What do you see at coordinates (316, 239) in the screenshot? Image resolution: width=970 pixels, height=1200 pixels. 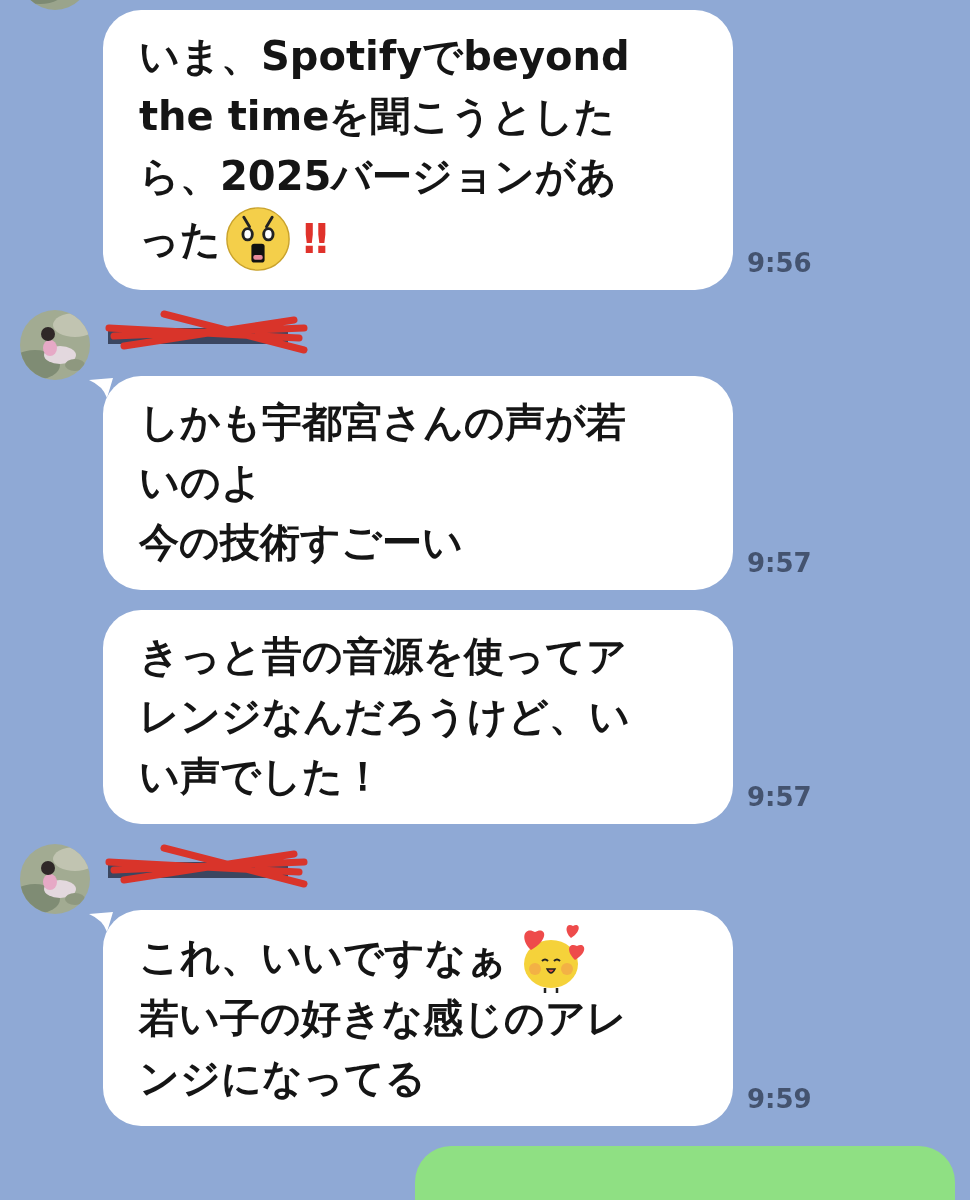 I see `exclamation-mark: ‼` at bounding box center [316, 239].